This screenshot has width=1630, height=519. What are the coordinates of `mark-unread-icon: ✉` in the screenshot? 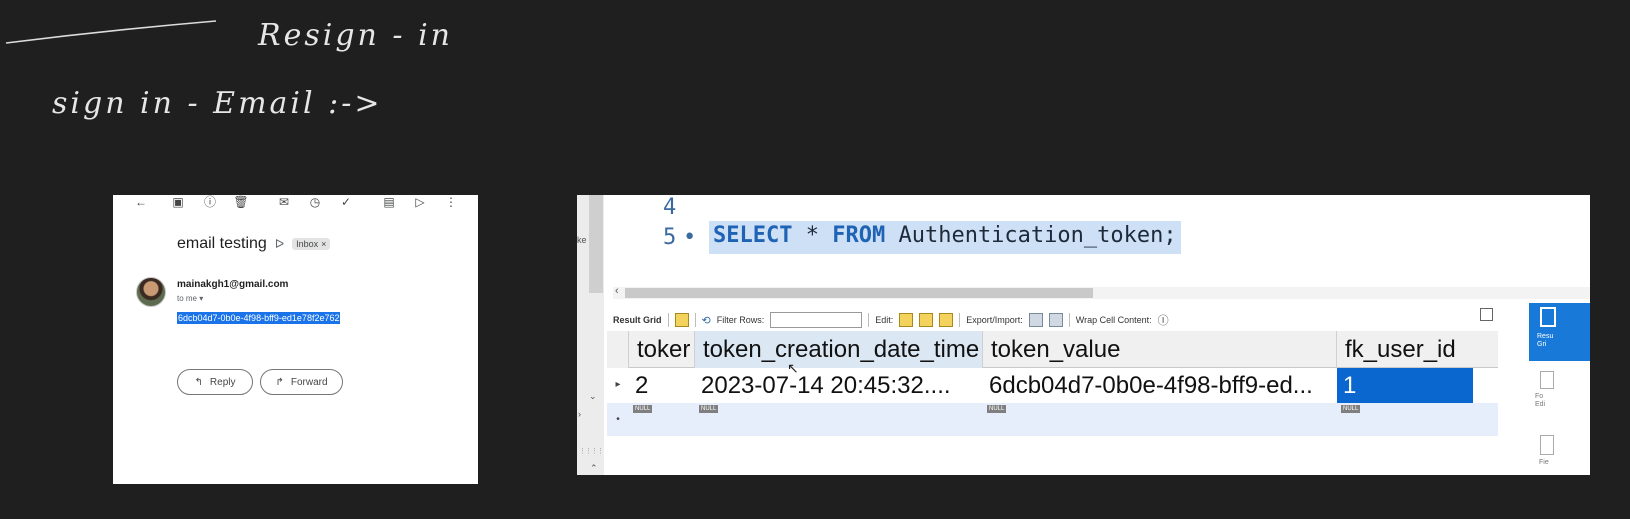 It's located at (284, 202).